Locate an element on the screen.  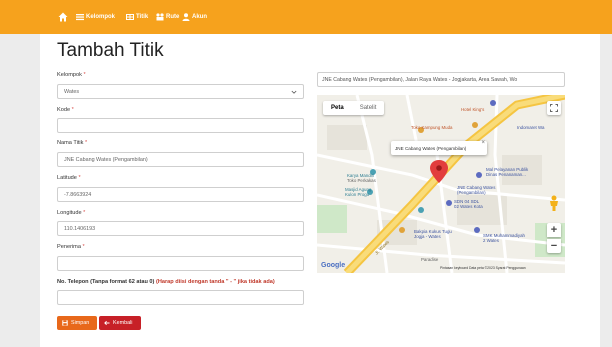
page-title: Tambah Titik is located at coordinates (110, 50).